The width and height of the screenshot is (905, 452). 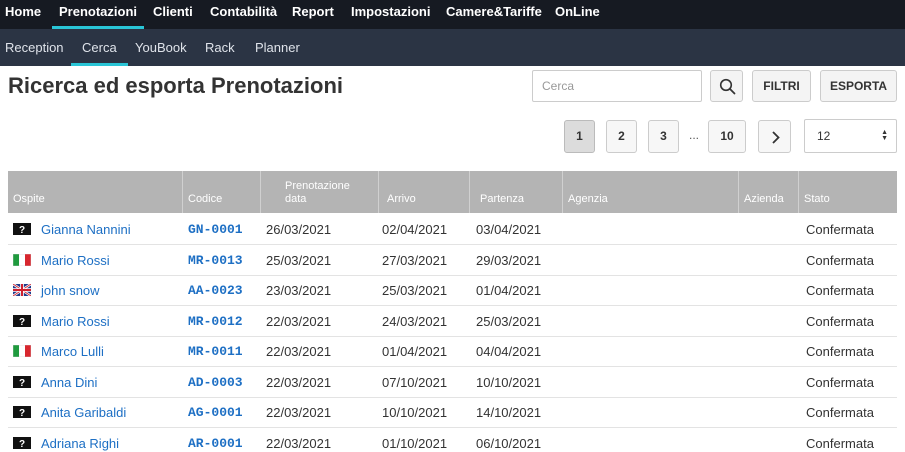 I want to click on booking-date: 25/03/2021, so click(x=299, y=260).